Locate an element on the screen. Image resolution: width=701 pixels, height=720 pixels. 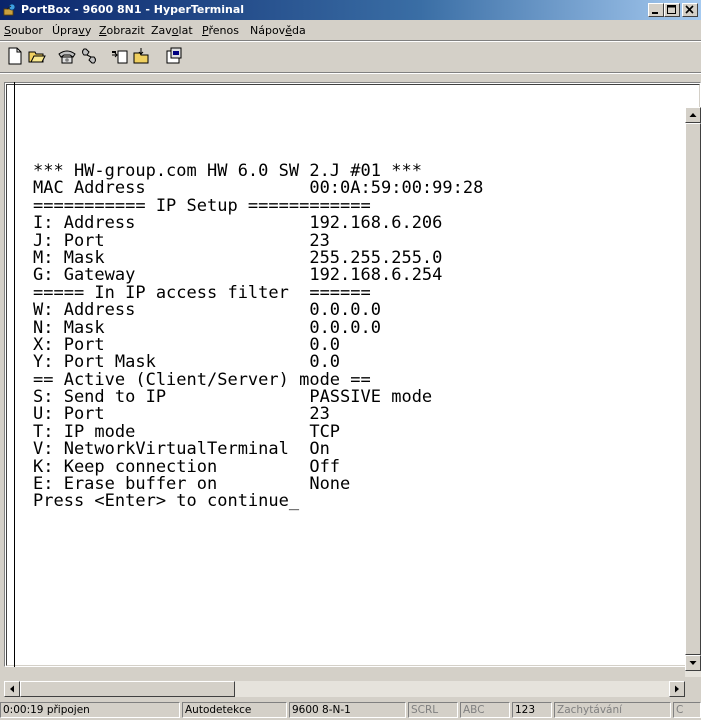
menu-label-rest: oubor is located at coordinates (26, 30).